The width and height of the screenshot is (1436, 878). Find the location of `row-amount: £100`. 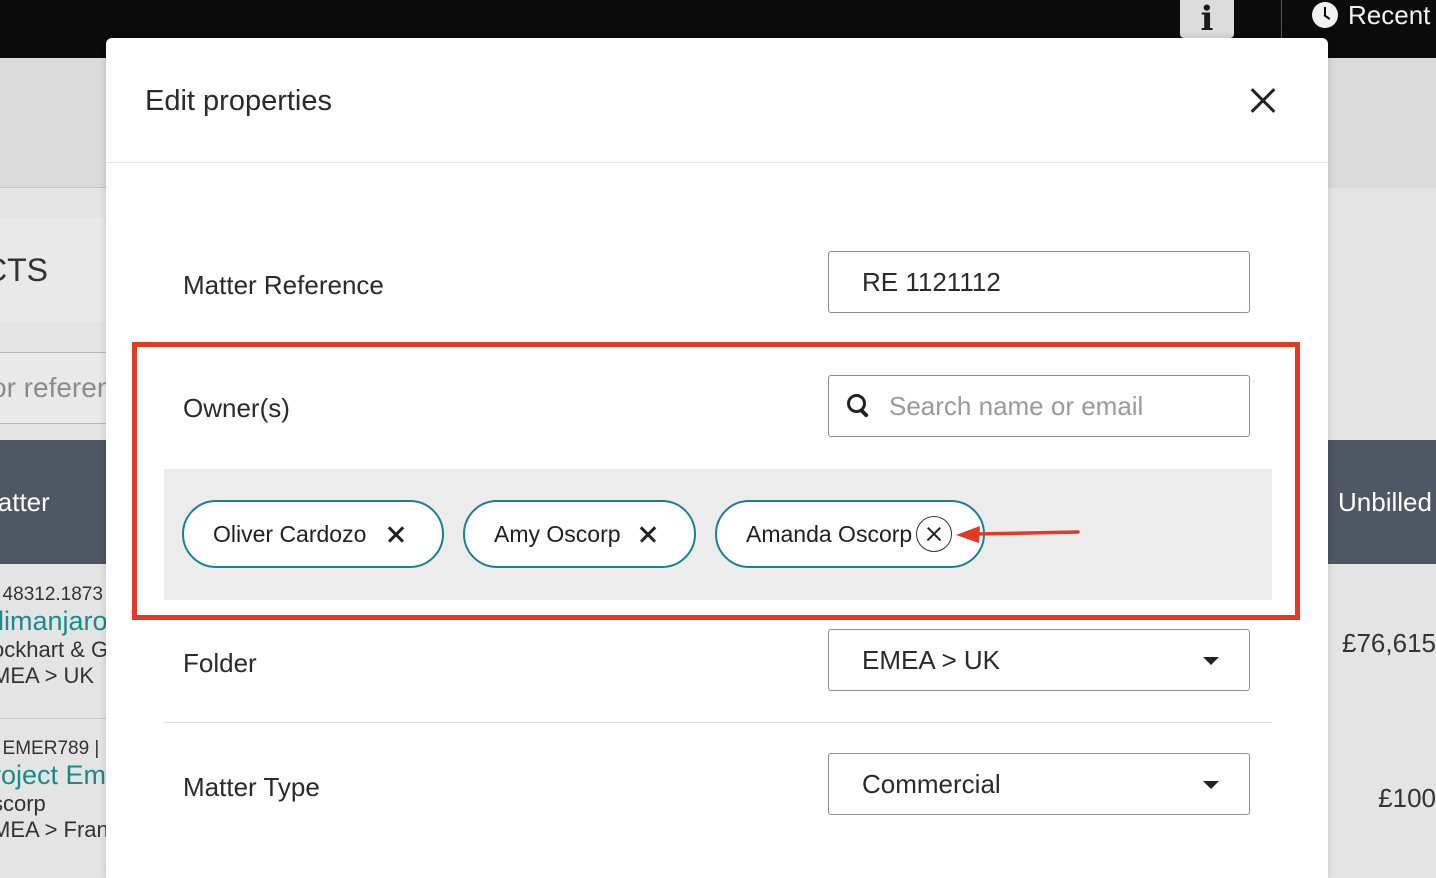

row-amount: £100 is located at coordinates (1407, 798).